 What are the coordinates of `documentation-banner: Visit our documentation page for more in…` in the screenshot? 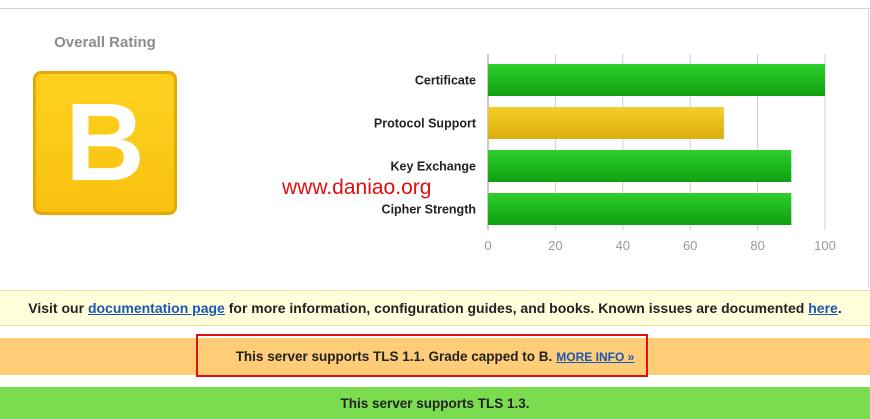 It's located at (435, 308).